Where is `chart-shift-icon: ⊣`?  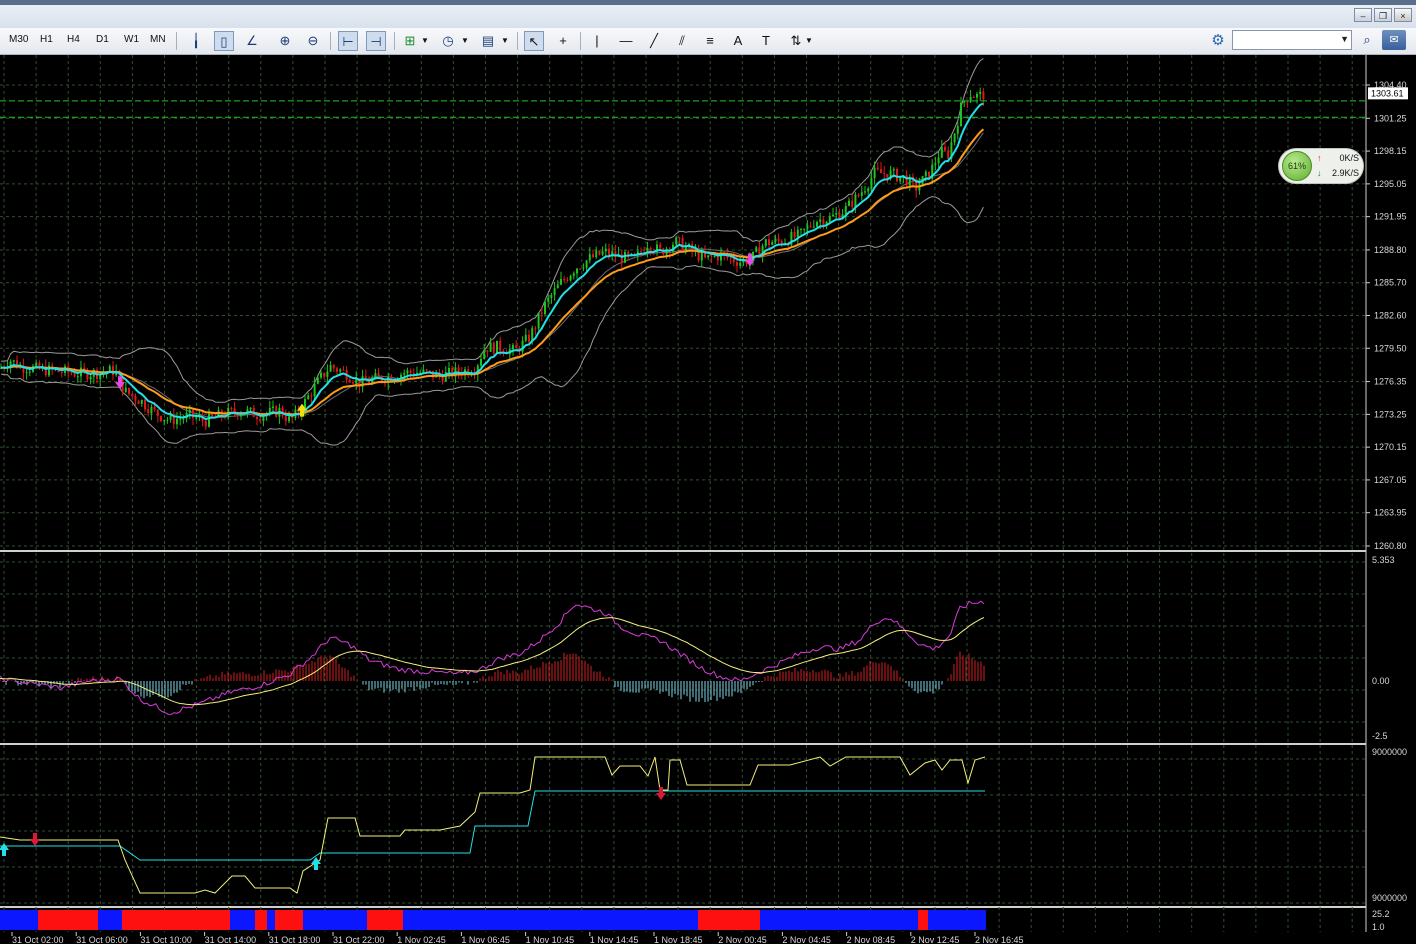
chart-shift-icon: ⊣ is located at coordinates (376, 41).